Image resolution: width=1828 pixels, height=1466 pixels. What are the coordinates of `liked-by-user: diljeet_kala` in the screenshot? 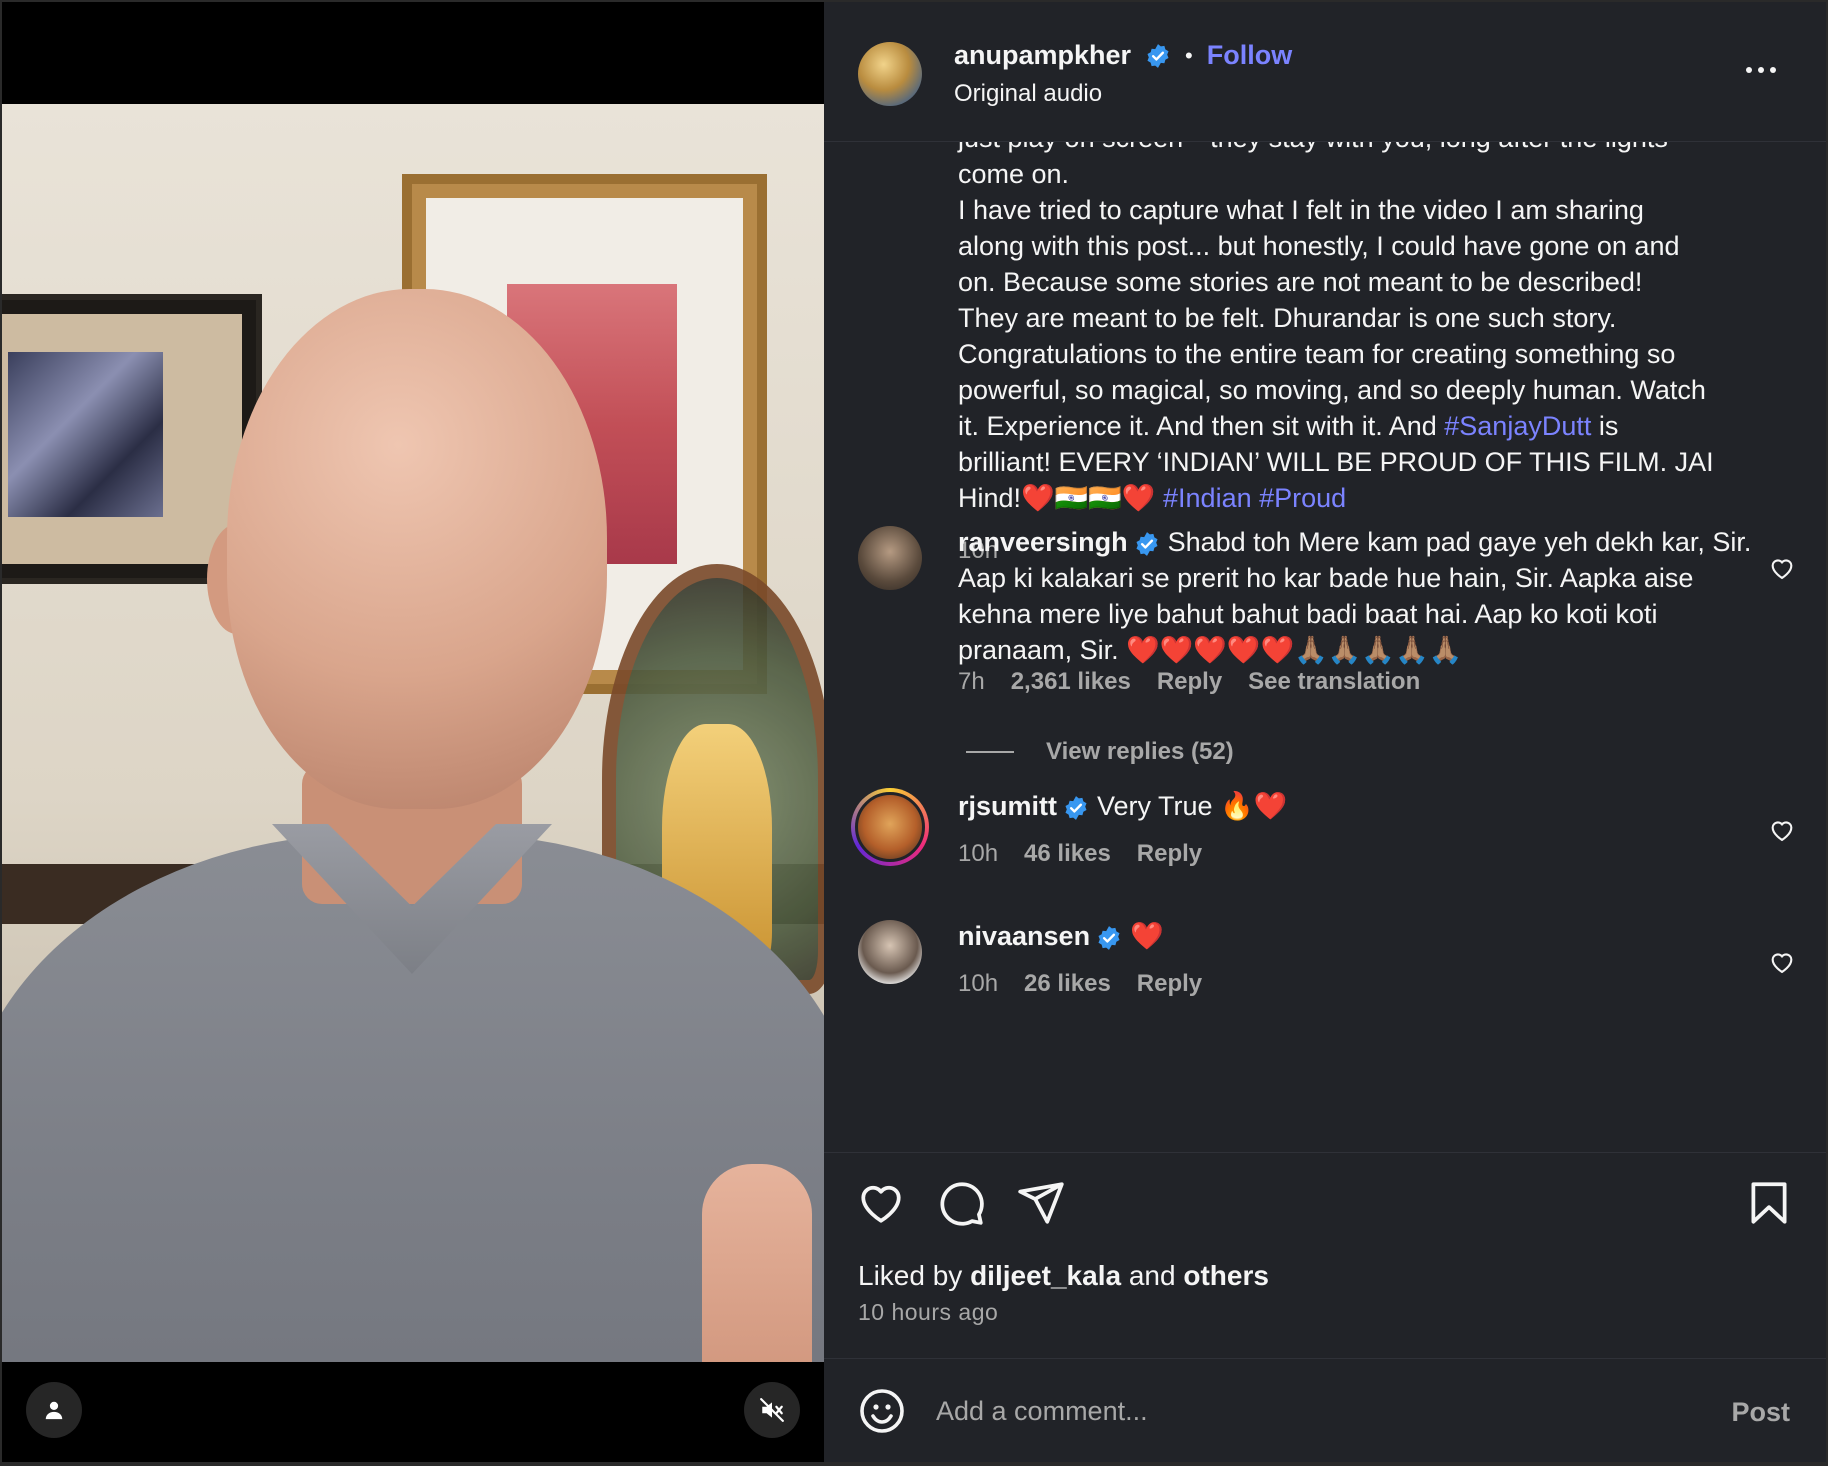 It's located at (1045, 1275).